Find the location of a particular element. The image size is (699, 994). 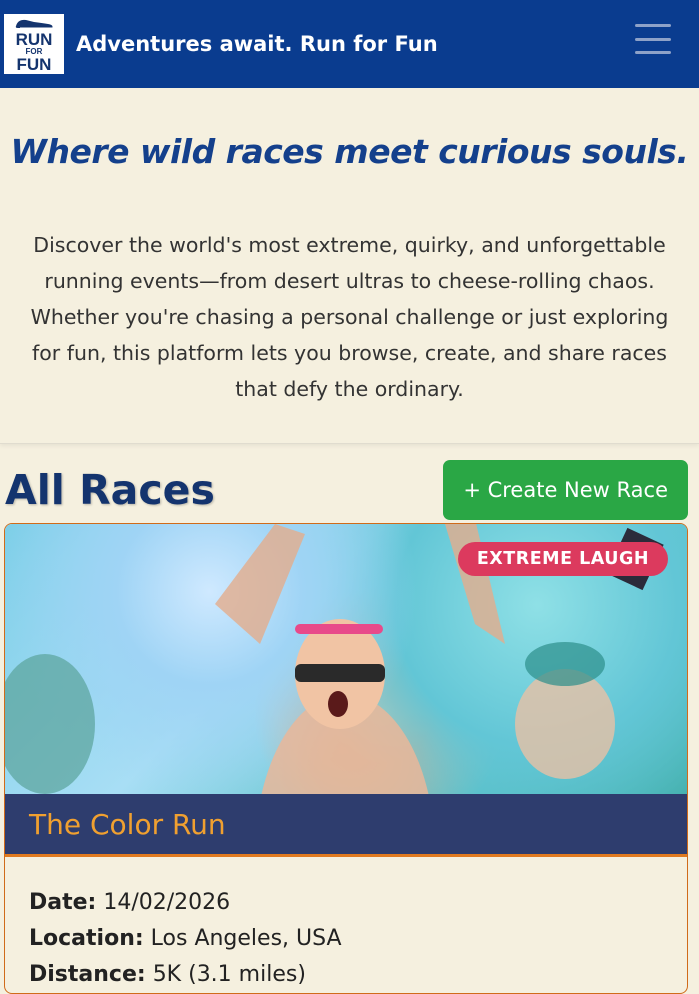

races-header: All Races + Create New Race is located at coordinates (349, 482).